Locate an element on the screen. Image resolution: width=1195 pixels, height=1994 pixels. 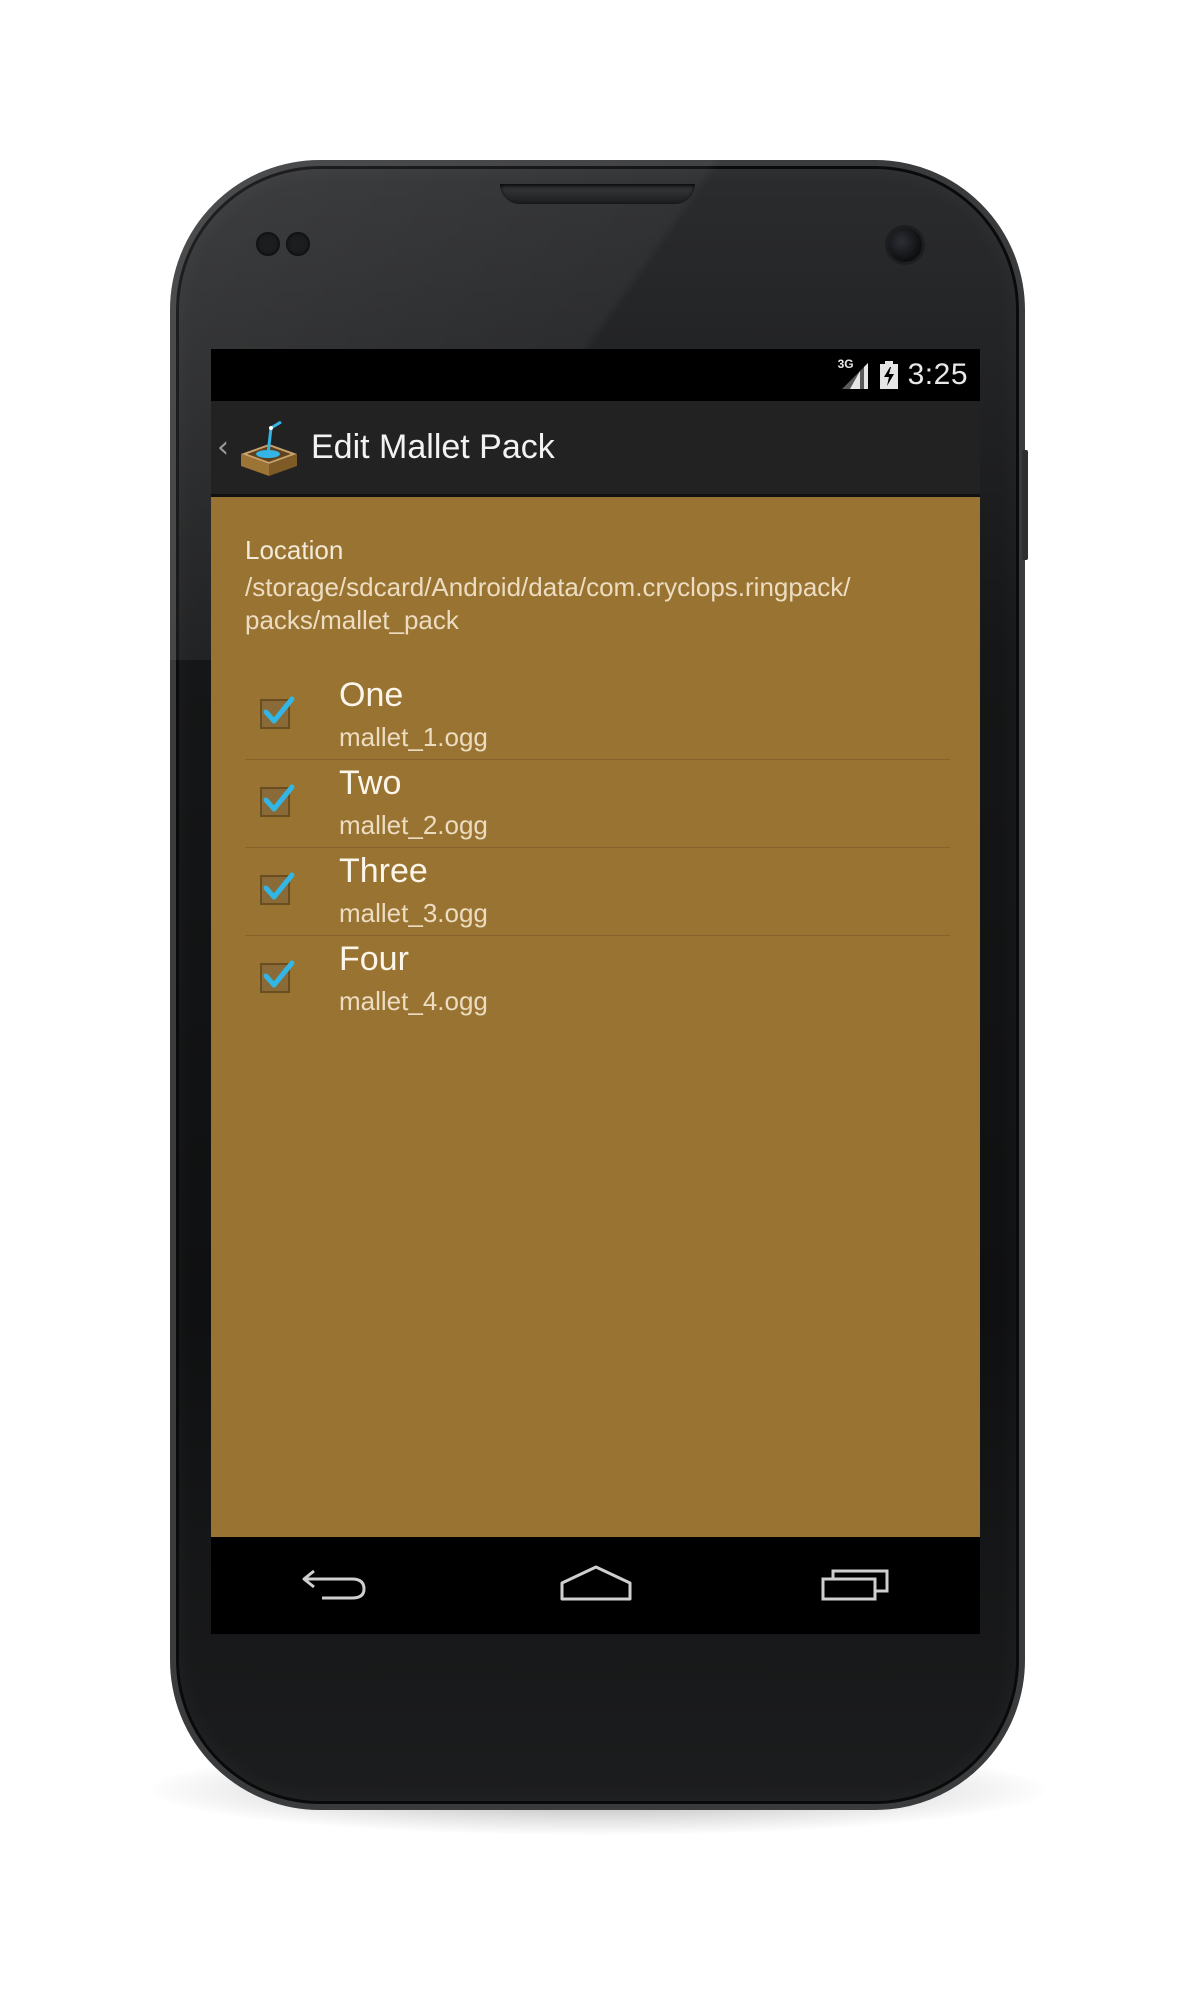
navigation-bar is located at coordinates (595, 1585).